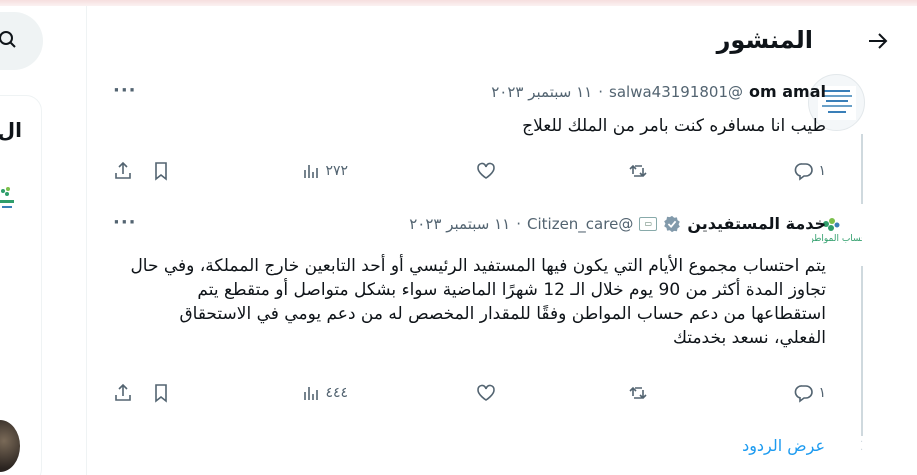 The width and height of the screenshot is (917, 475). What do you see at coordinates (501, 40) in the screenshot?
I see `page-header: المنشور` at bounding box center [501, 40].